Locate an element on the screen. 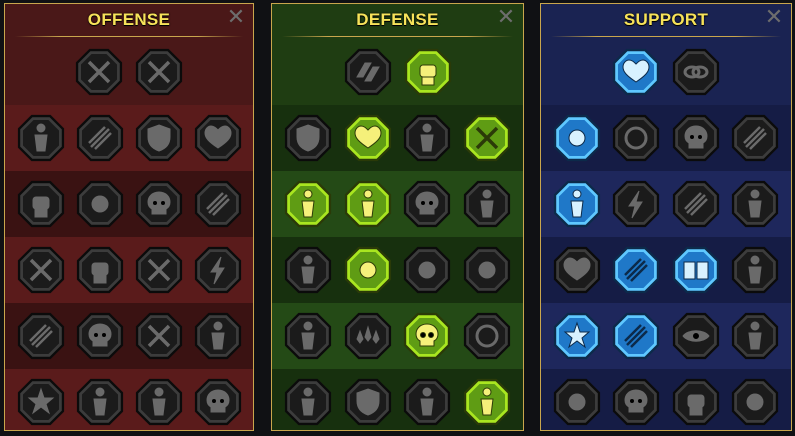 This screenshot has height=436, width=795. radiant-skull-icon is located at coordinates (427, 336).